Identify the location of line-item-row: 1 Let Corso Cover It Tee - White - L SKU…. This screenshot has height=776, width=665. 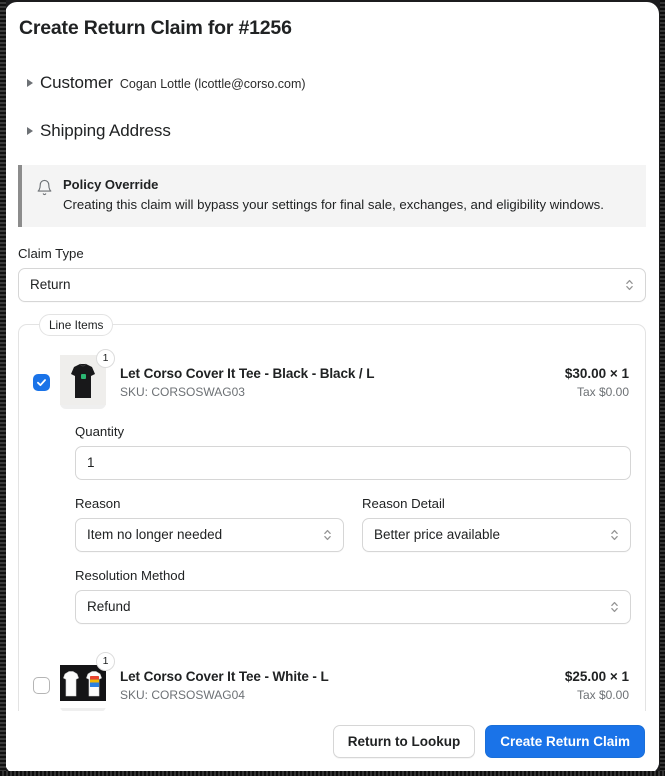
(332, 668).